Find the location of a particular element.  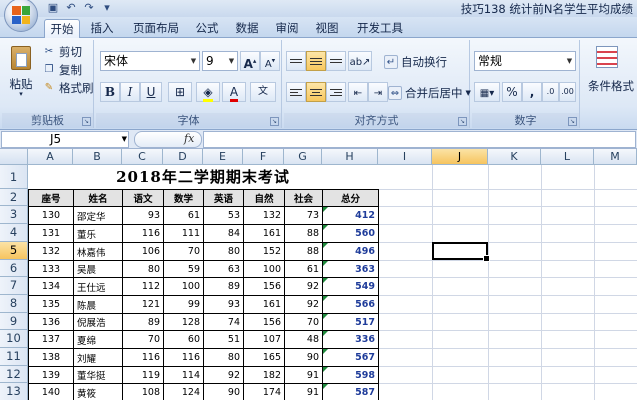

insert-function-icon: fx is located at coordinates (189, 138).